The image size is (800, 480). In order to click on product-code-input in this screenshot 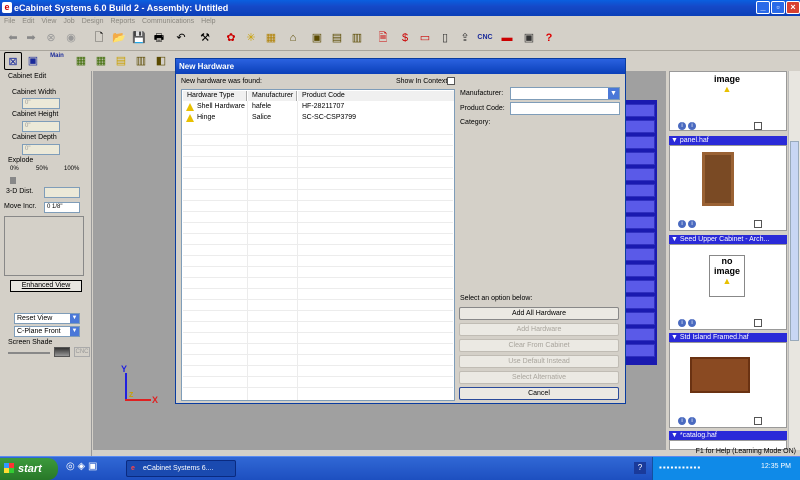, I will do `click(565, 108)`.